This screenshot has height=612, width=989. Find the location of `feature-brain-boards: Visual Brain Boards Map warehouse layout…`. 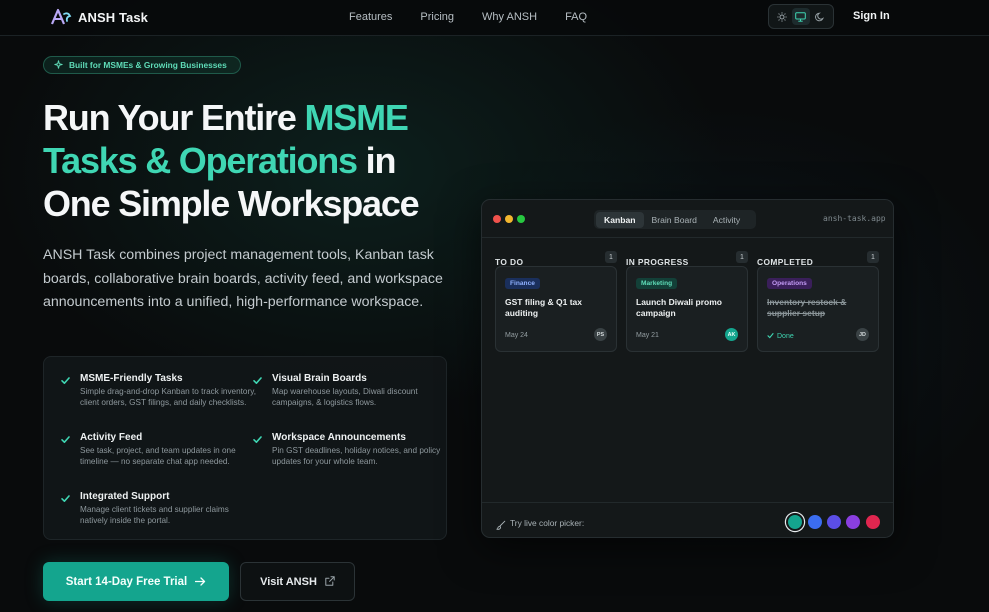

feature-brain-boards: Visual Brain Boards Map warehouse layout… is located at coordinates (351, 391).